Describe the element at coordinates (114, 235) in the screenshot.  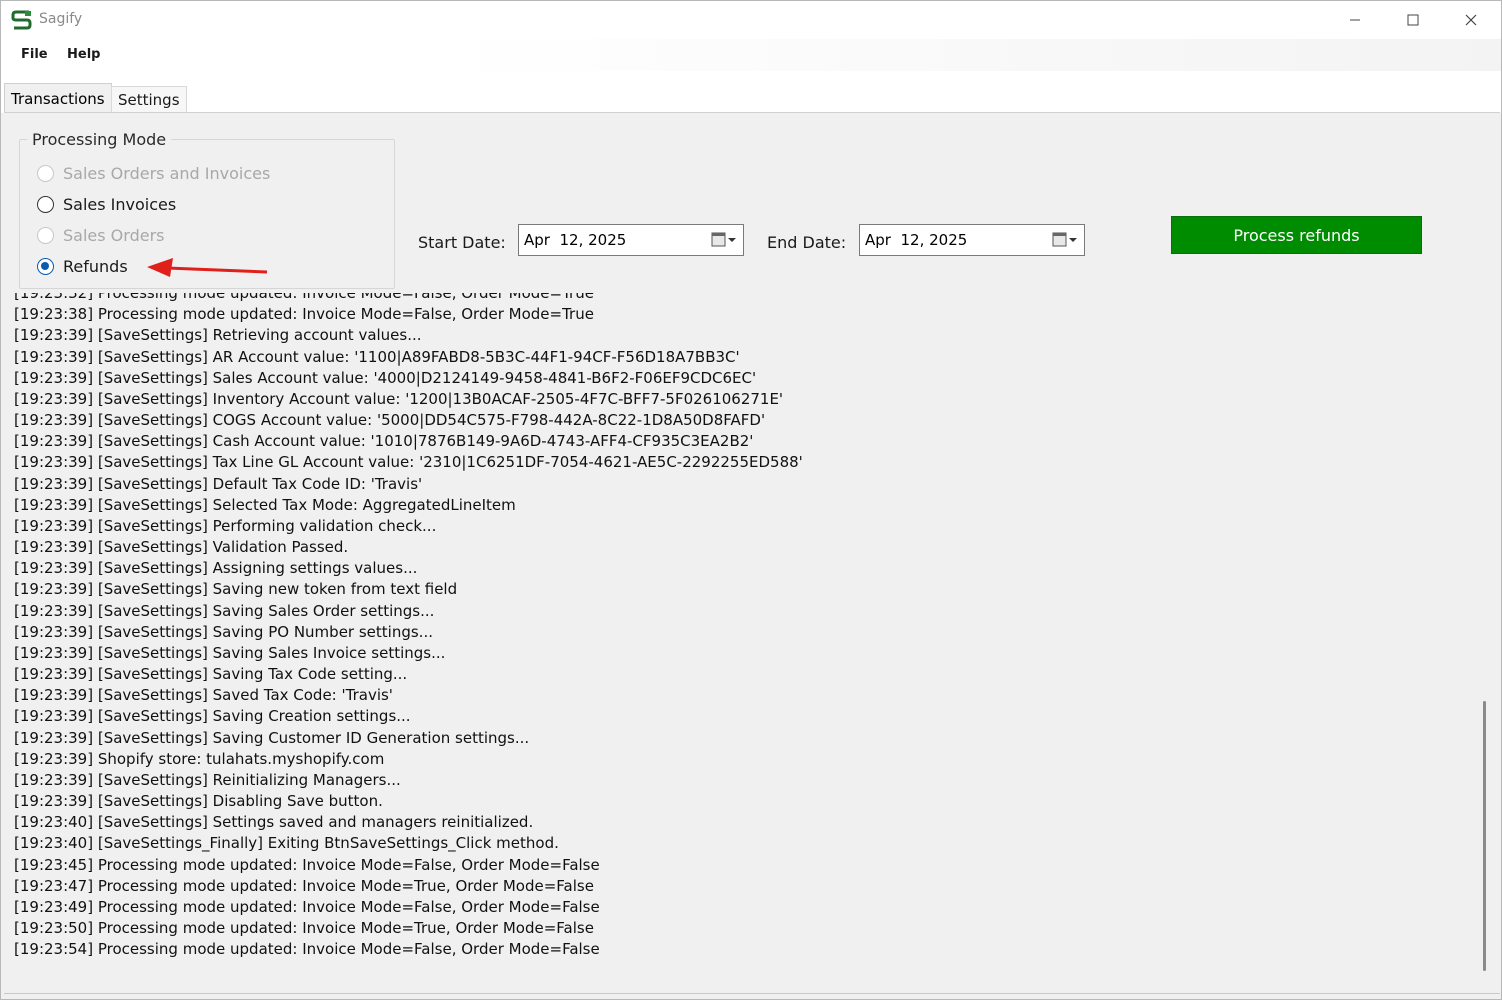
I see `radio-label: Sales Orders` at that location.